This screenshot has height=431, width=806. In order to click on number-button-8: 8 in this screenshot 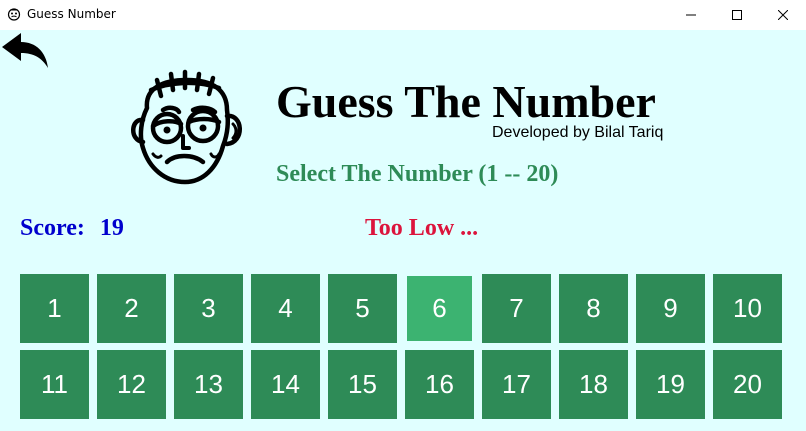, I will do `click(593, 308)`.